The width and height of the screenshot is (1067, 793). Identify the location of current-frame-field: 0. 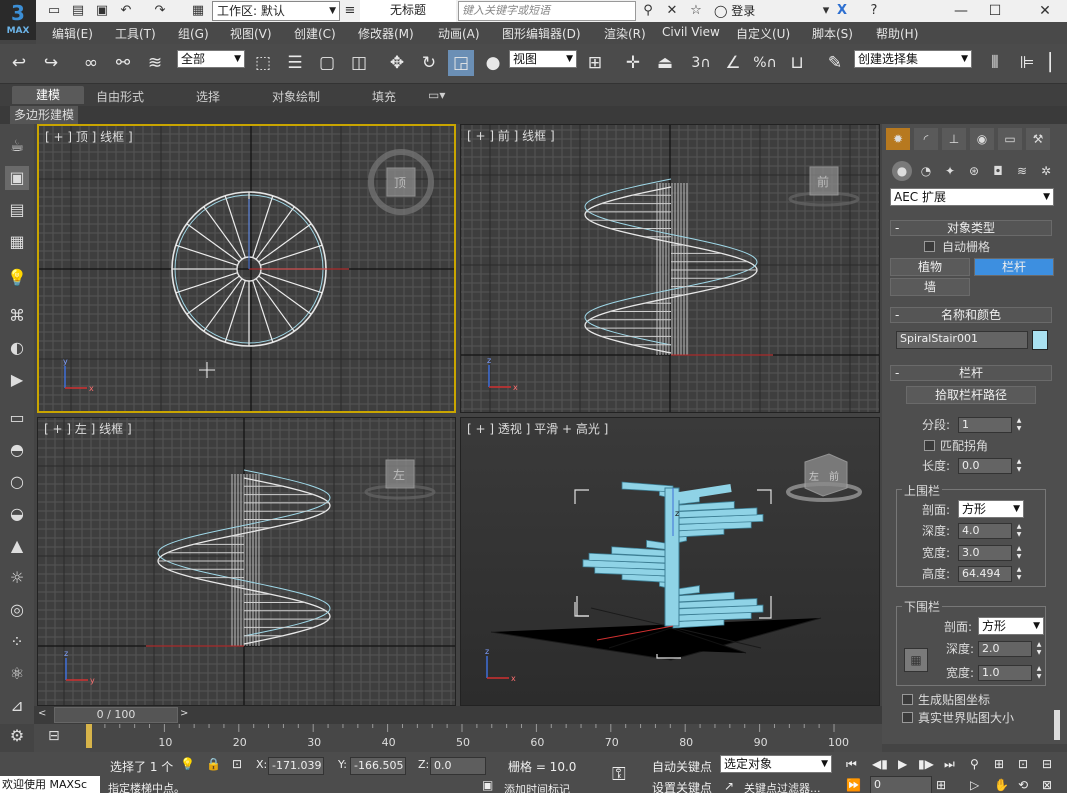
(901, 784).